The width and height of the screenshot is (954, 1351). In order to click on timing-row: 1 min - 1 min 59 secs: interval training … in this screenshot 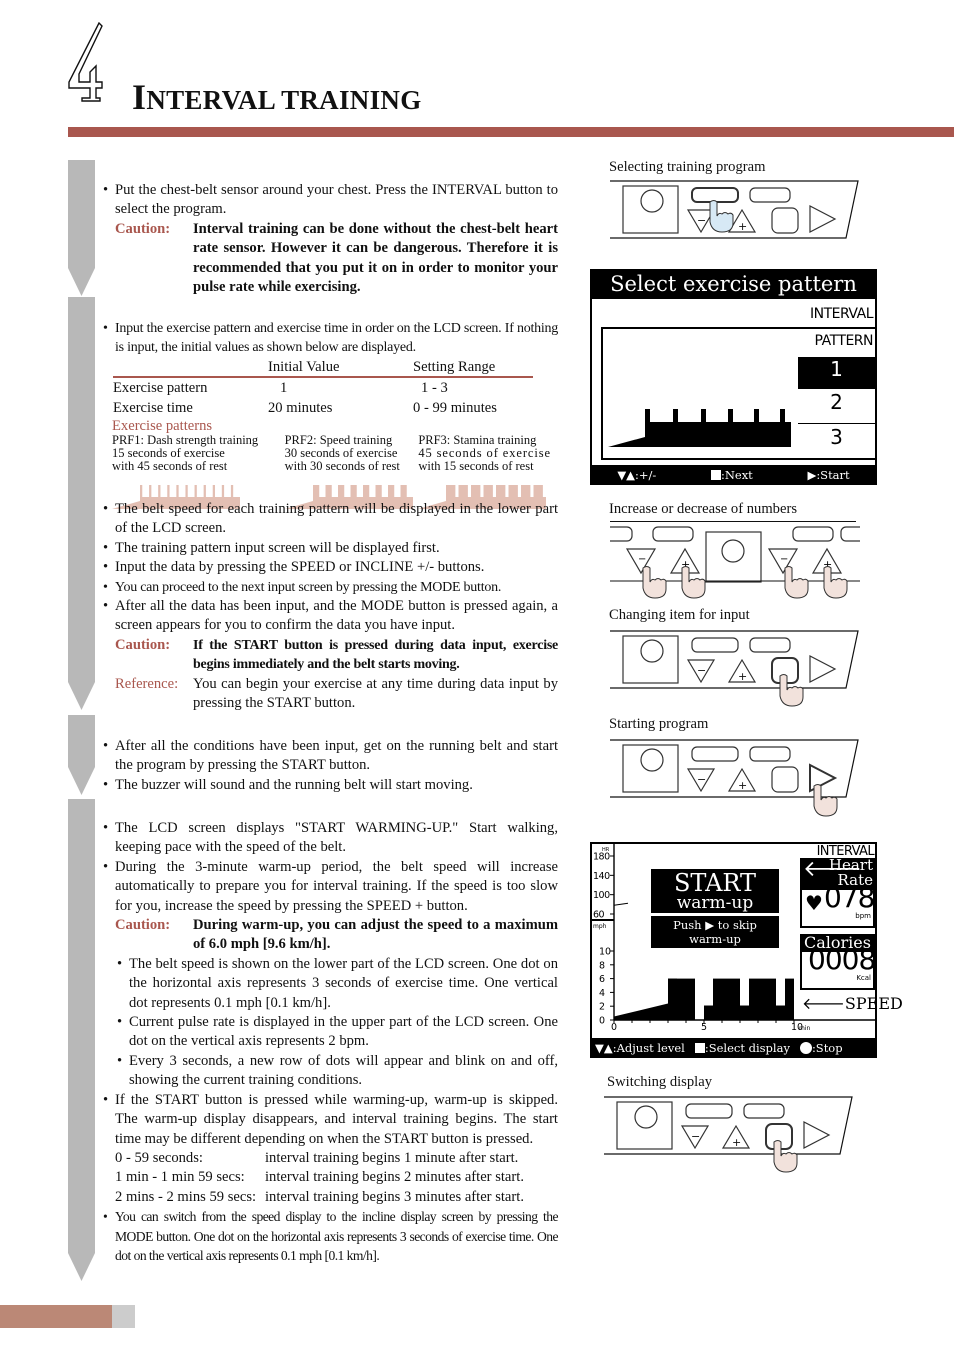, I will do `click(336, 1177)`.